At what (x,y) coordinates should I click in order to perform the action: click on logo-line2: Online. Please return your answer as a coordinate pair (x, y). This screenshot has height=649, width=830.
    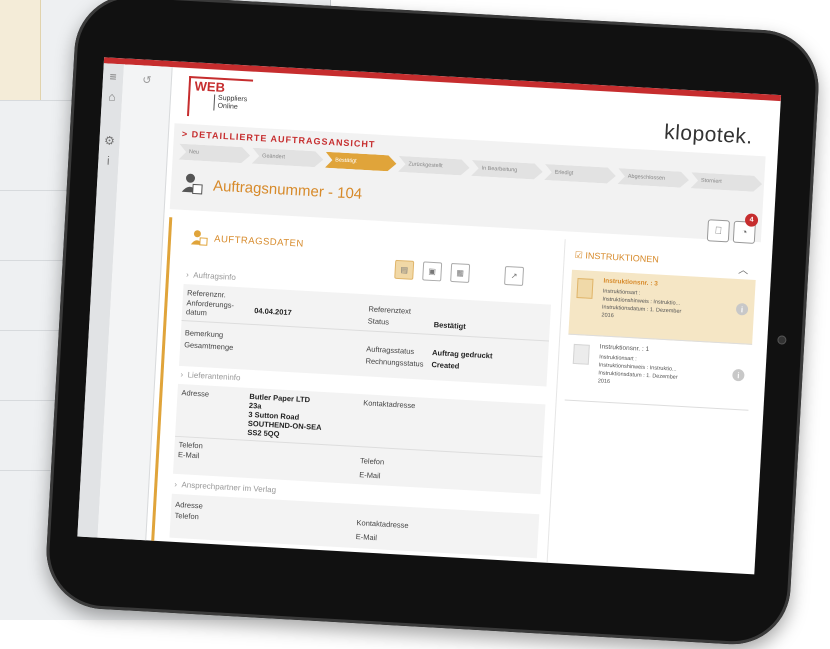
    Looking at the image, I should click on (227, 106).